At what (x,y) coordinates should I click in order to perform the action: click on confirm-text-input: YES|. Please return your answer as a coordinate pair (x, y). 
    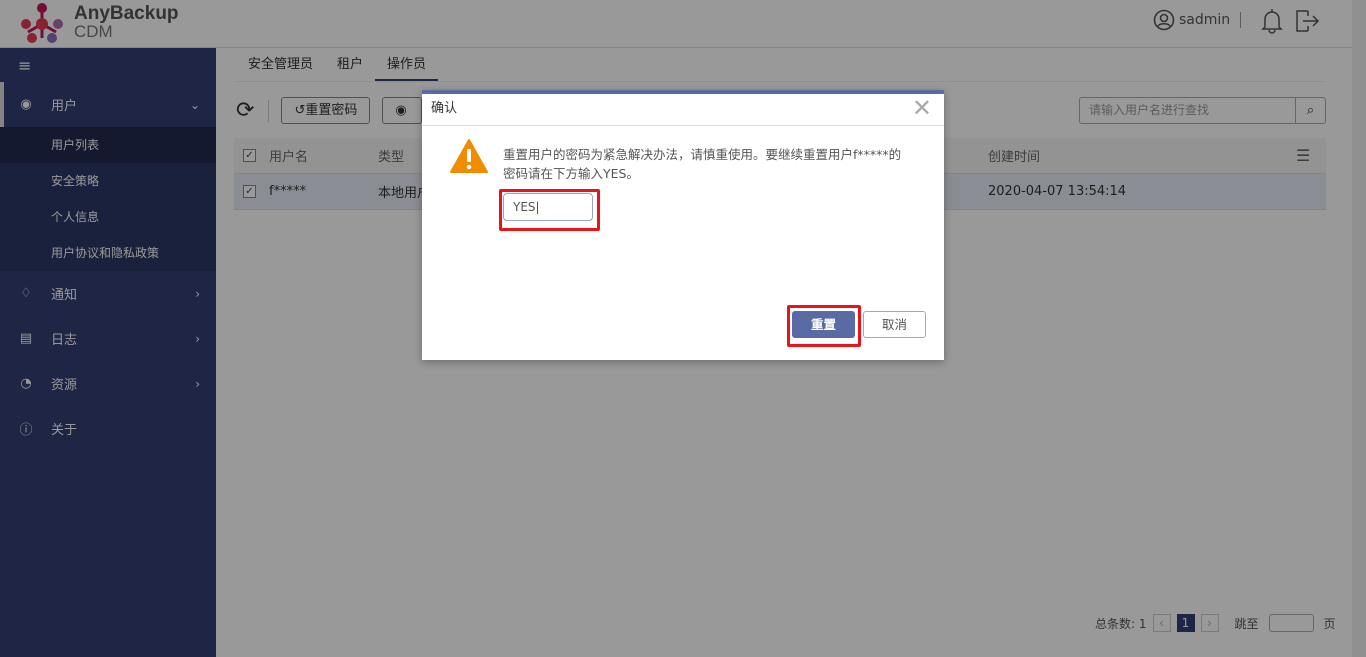
    Looking at the image, I should click on (548, 207).